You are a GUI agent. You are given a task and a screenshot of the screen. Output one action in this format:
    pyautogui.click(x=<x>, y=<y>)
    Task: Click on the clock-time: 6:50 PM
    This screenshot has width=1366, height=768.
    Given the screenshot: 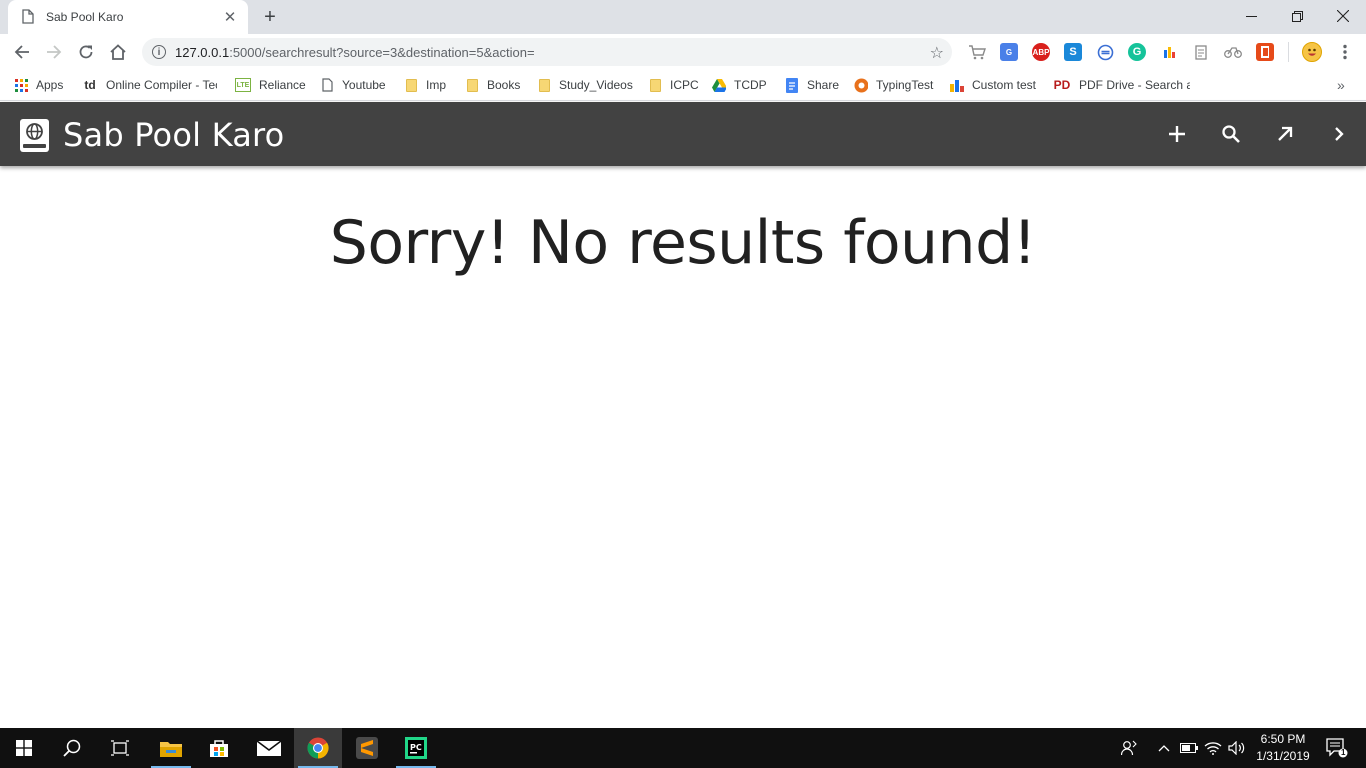 What is the action you would take?
    pyautogui.click(x=1283, y=739)
    